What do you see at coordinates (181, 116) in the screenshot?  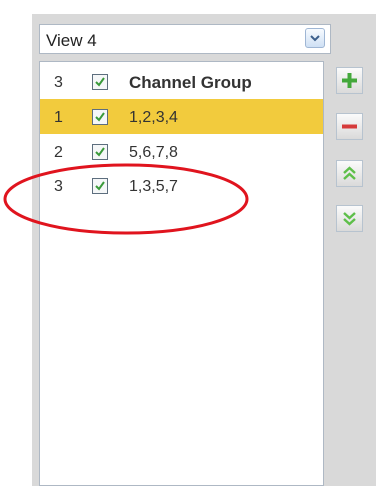 I see `list-item-1: 1 1,2,3,4` at bounding box center [181, 116].